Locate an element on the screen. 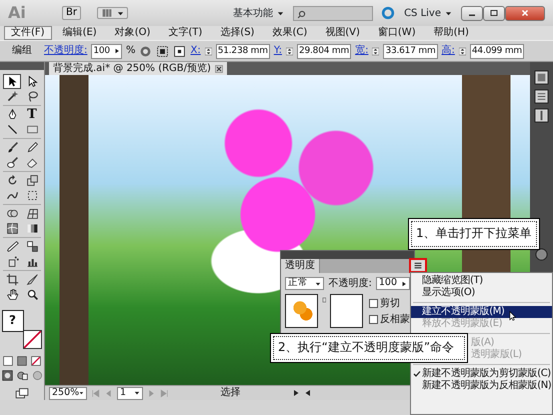  reference-point-icon is located at coordinates (179, 51).